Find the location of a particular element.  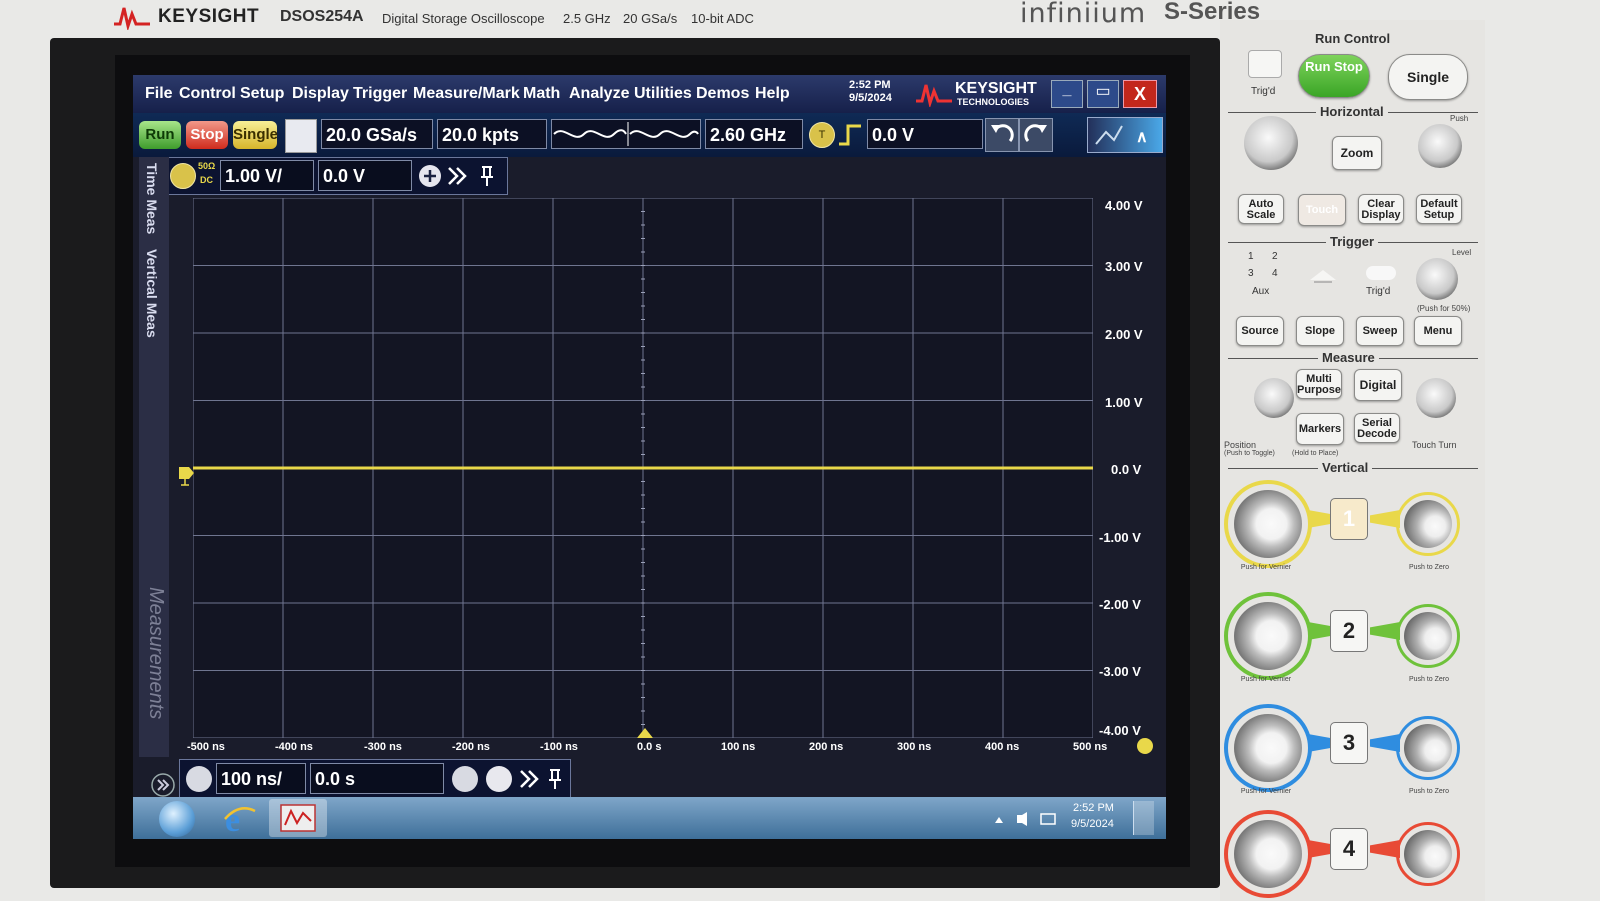

timebase-position-field: 0.0 s is located at coordinates (377, 778).